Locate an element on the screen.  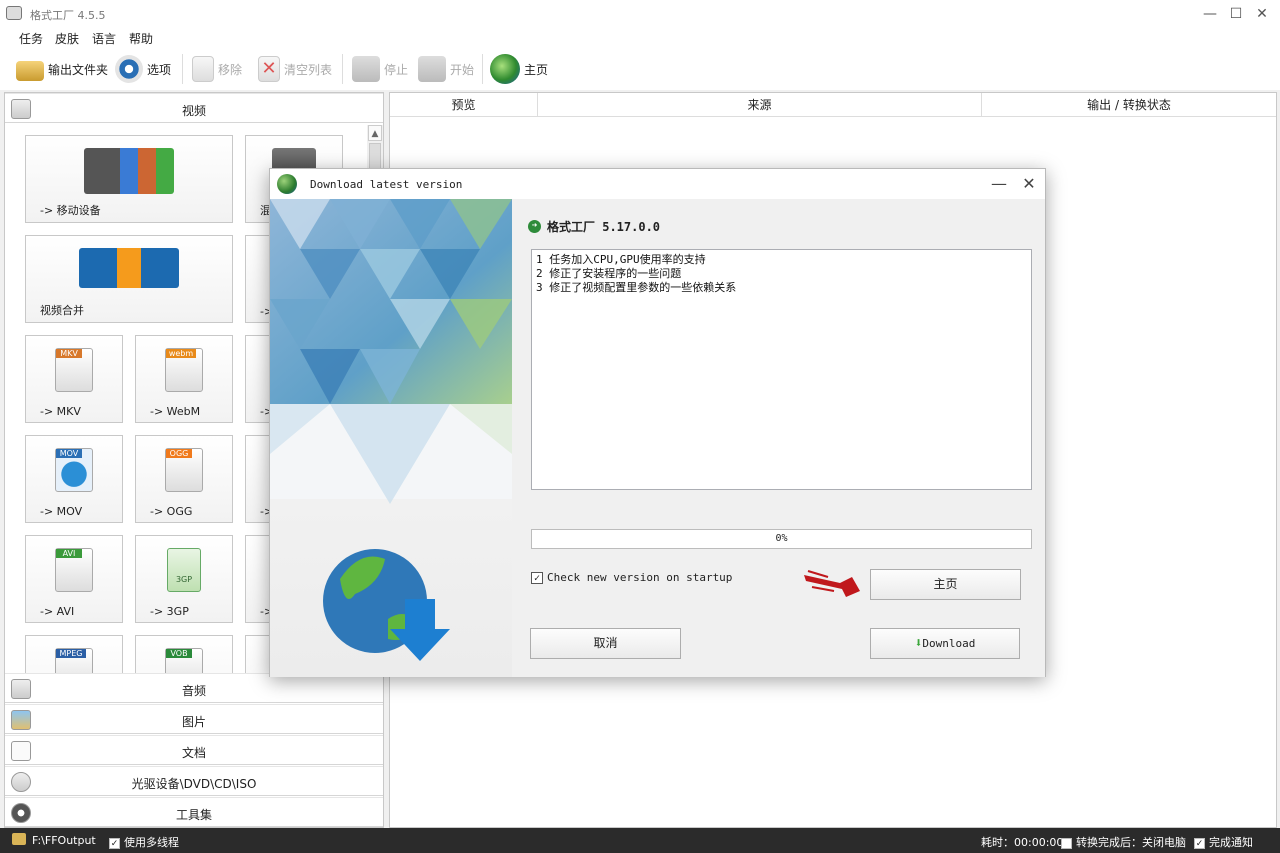
tile-mpeg: MPEG is located at coordinates (74, 654).